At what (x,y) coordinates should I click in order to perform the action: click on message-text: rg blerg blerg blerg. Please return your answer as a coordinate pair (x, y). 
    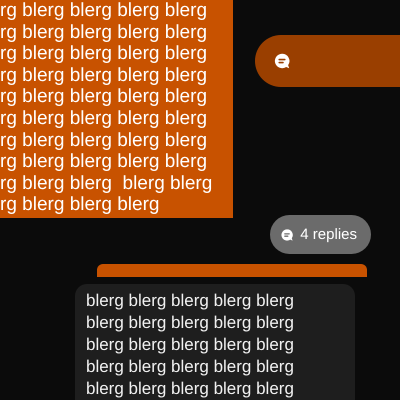
    Looking at the image, I should click on (80, 205).